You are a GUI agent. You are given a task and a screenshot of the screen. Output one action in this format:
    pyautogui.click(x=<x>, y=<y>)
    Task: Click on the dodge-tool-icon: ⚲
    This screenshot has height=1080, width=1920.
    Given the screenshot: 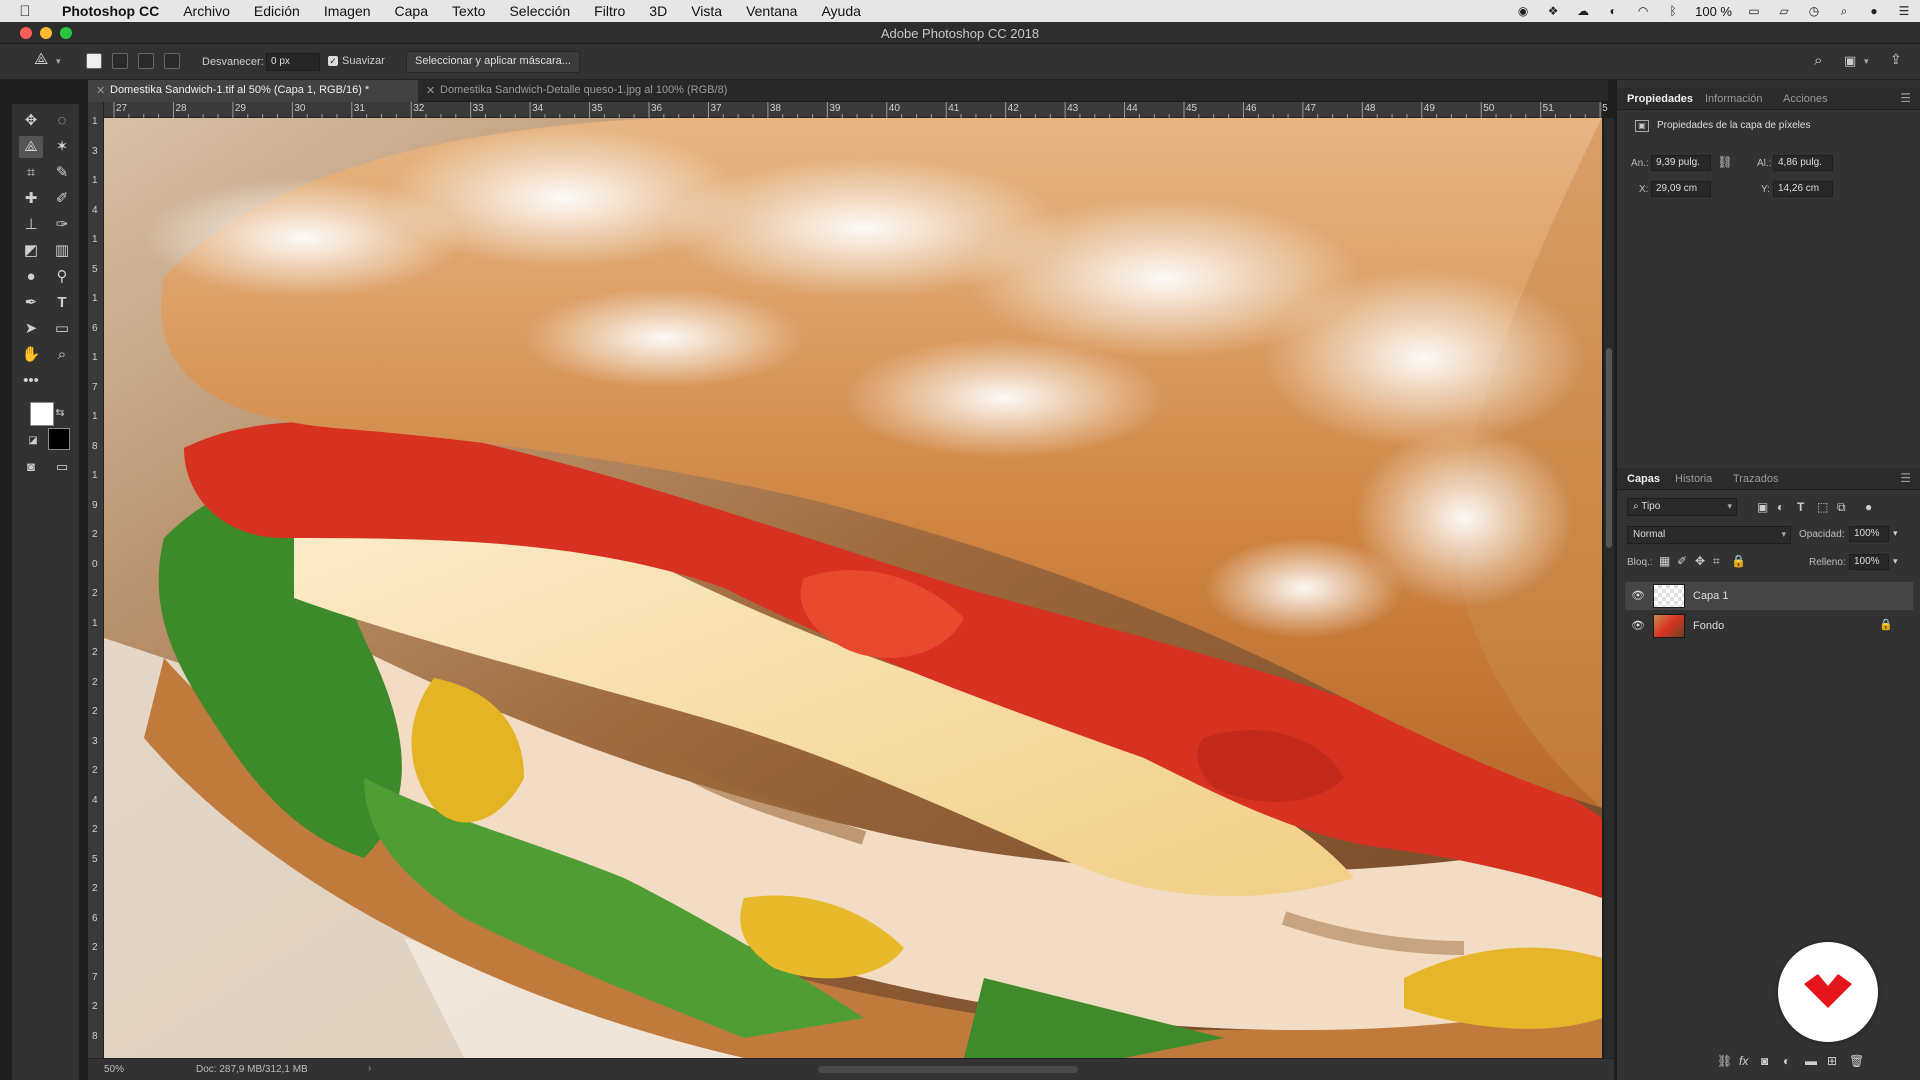 What is the action you would take?
    pyautogui.click(x=62, y=277)
    